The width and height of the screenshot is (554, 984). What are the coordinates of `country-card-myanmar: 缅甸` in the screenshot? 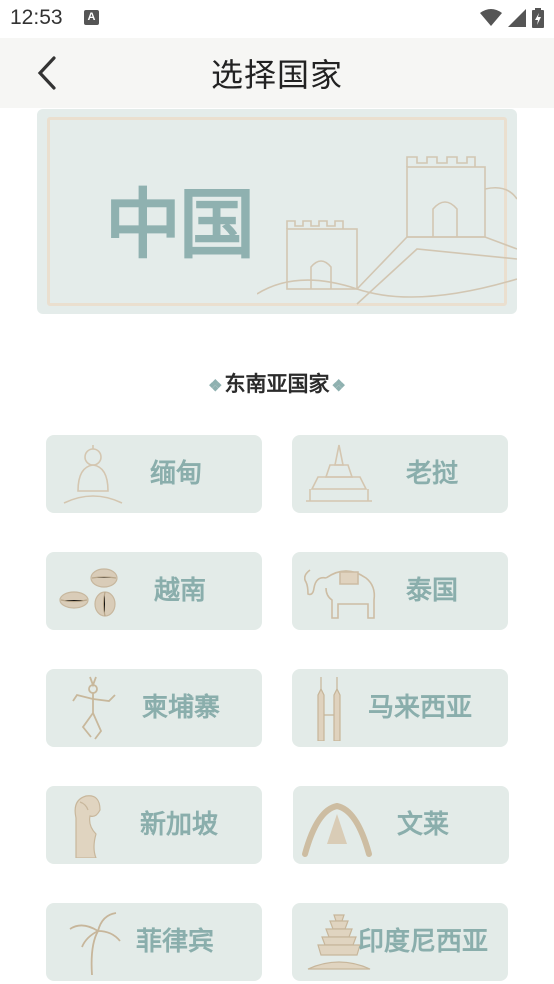 It's located at (154, 474).